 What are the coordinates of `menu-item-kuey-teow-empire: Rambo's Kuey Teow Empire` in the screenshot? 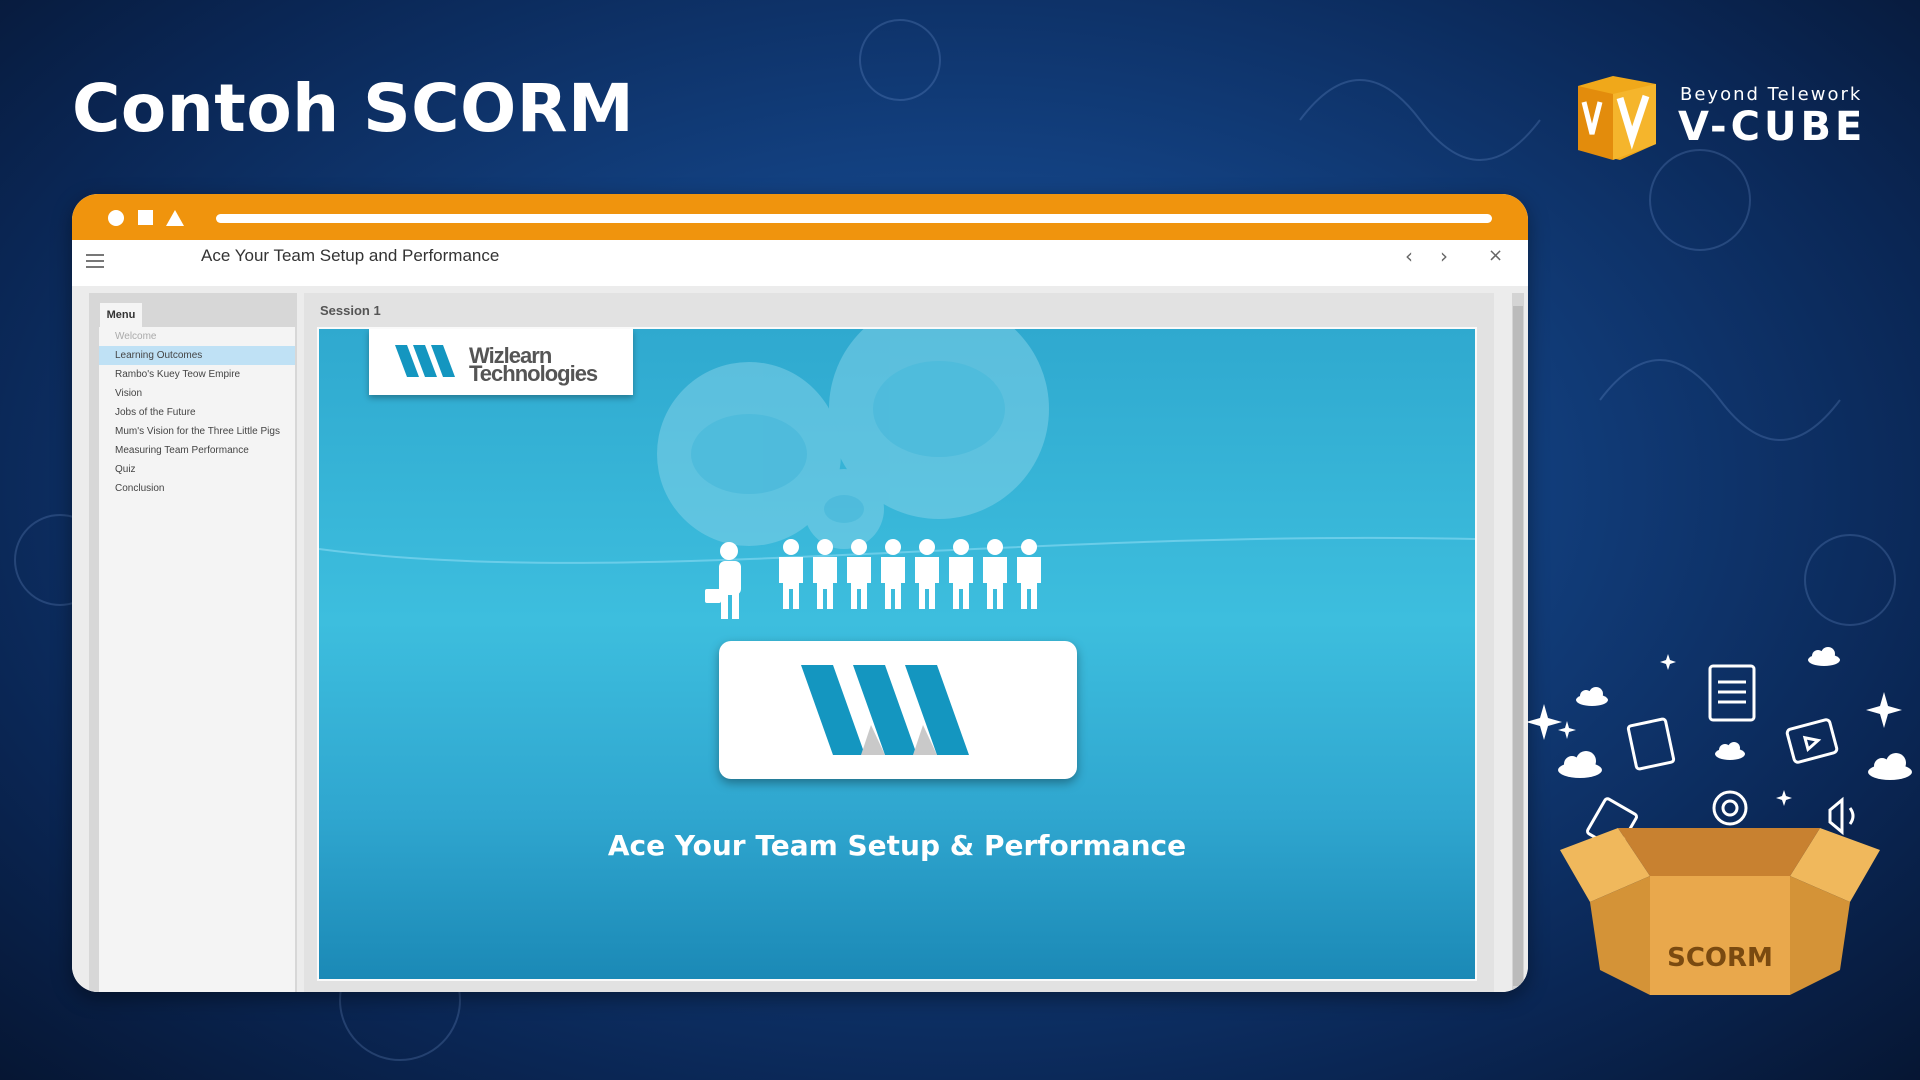 It's located at (197, 374).